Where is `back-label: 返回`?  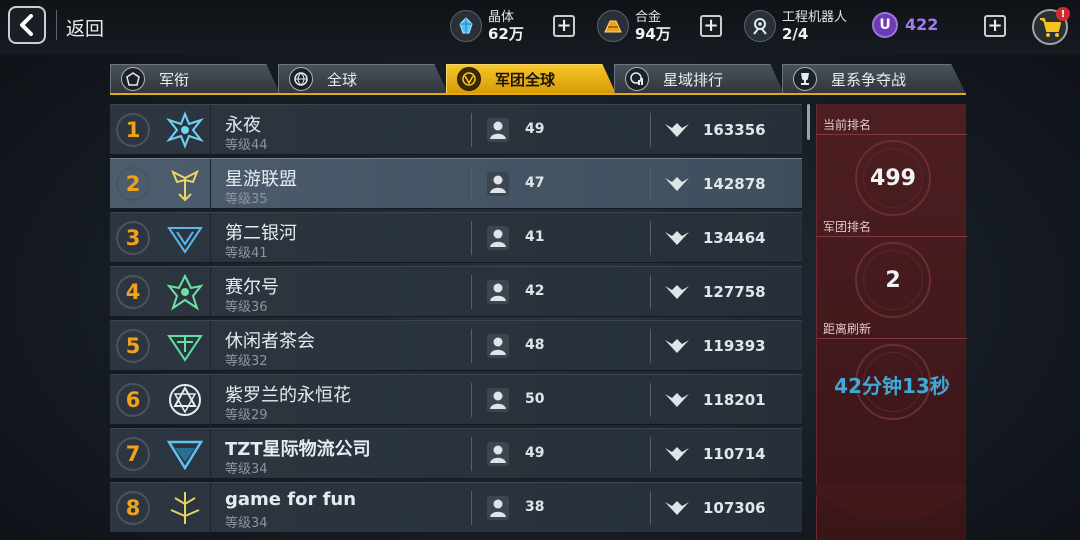
back-label: 返回 is located at coordinates (85, 27).